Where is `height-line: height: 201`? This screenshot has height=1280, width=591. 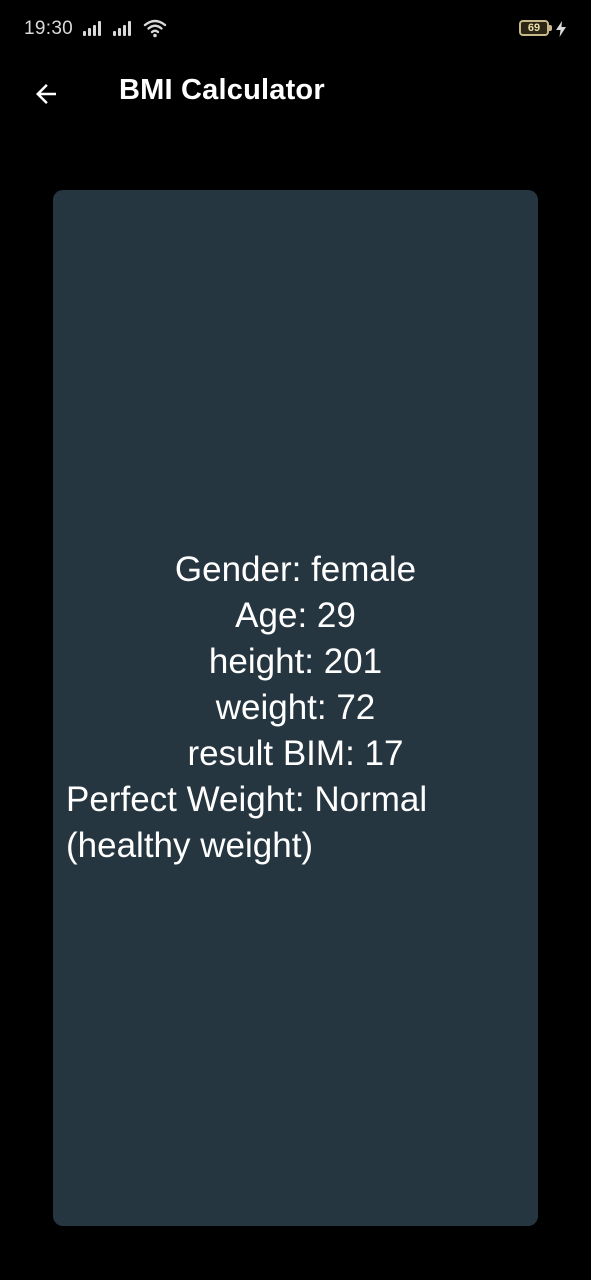
height-line: height: 201 is located at coordinates (295, 661).